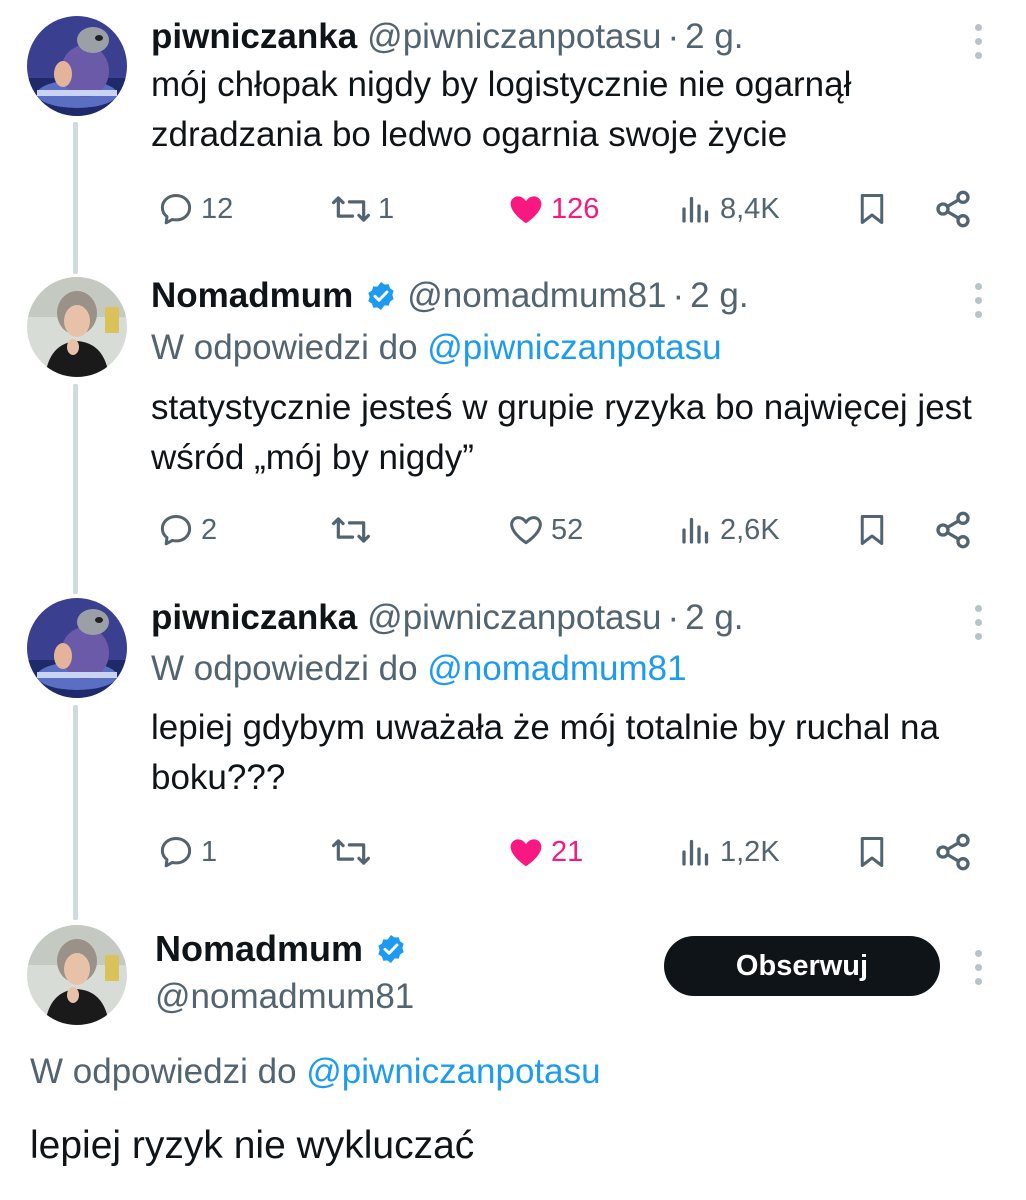  Describe the element at coordinates (750, 851) in the screenshot. I see `views-count: 1,2K` at that location.